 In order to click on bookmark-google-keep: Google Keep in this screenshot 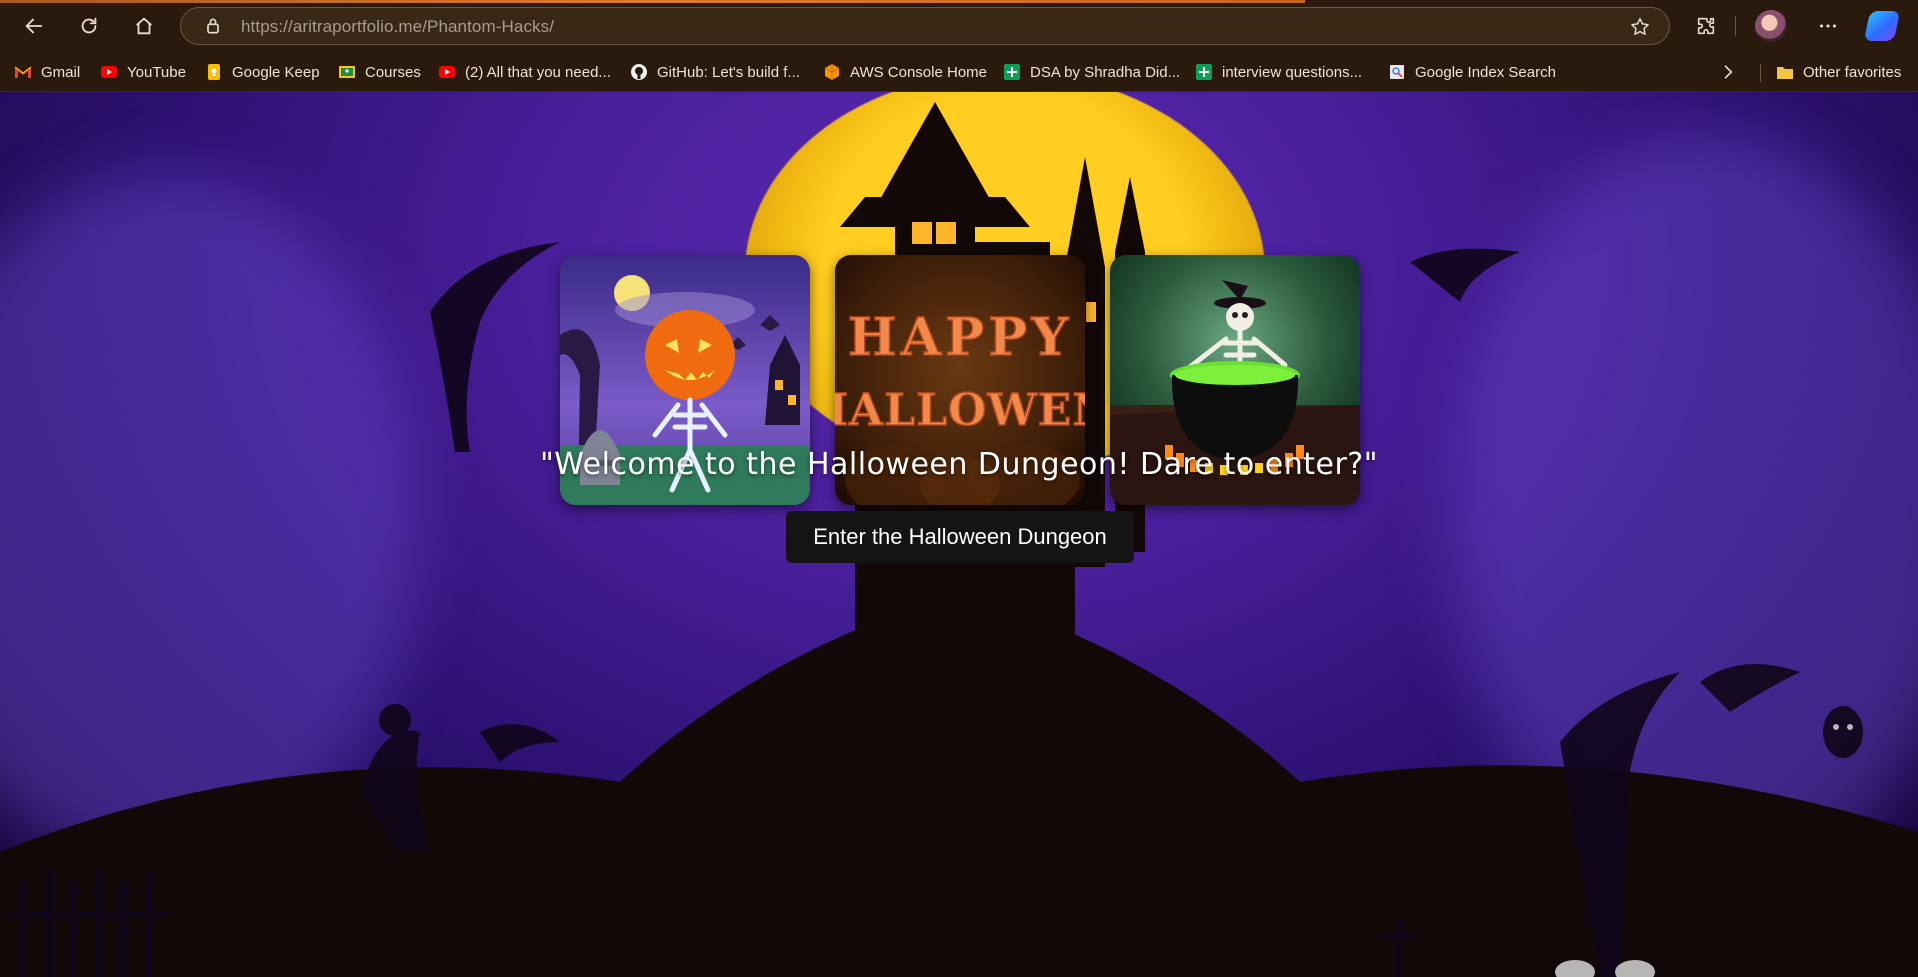, I will do `click(262, 72)`.